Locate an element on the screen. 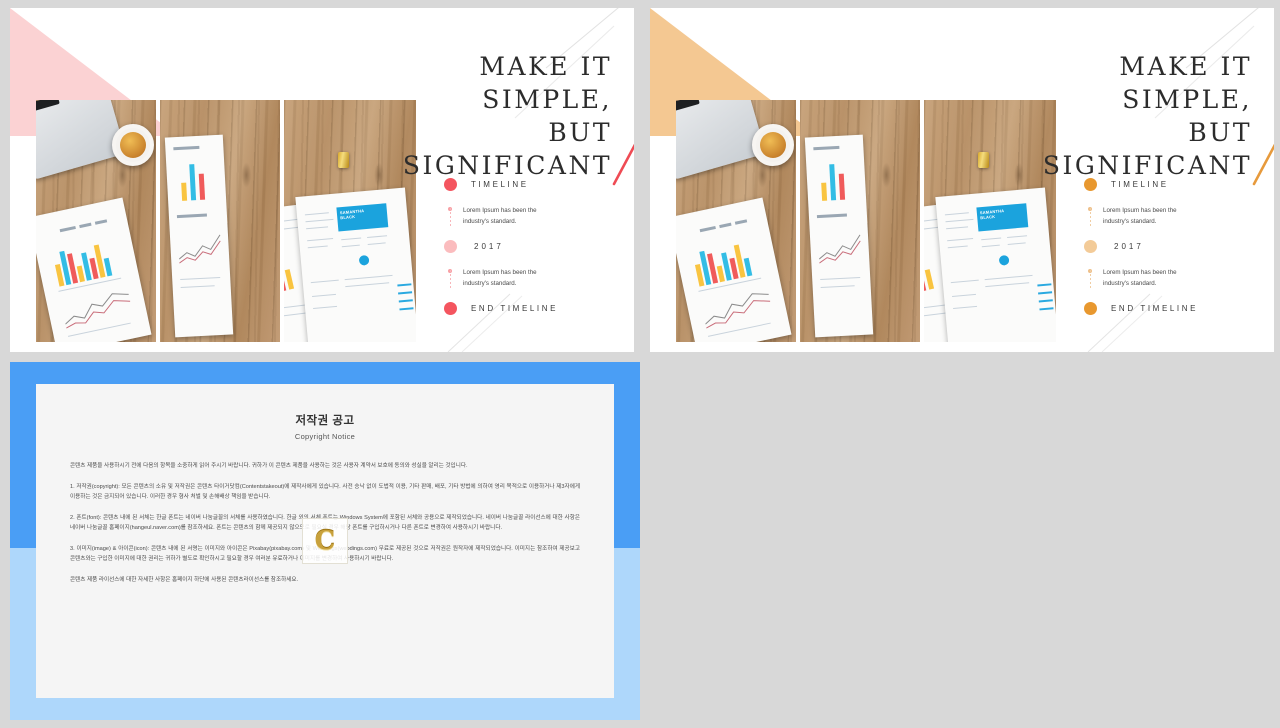  copyright-title-korean: 저작권 공고 is located at coordinates (325, 421).